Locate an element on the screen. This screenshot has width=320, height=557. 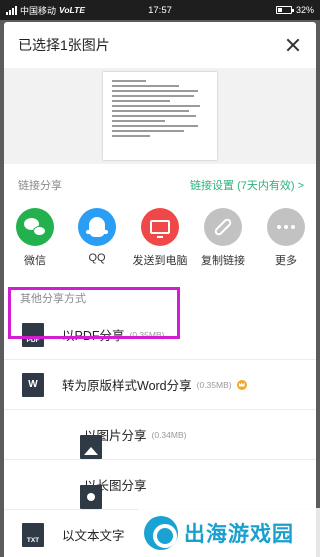
option-size: (0.35MB) is located at coordinates (214, 384).